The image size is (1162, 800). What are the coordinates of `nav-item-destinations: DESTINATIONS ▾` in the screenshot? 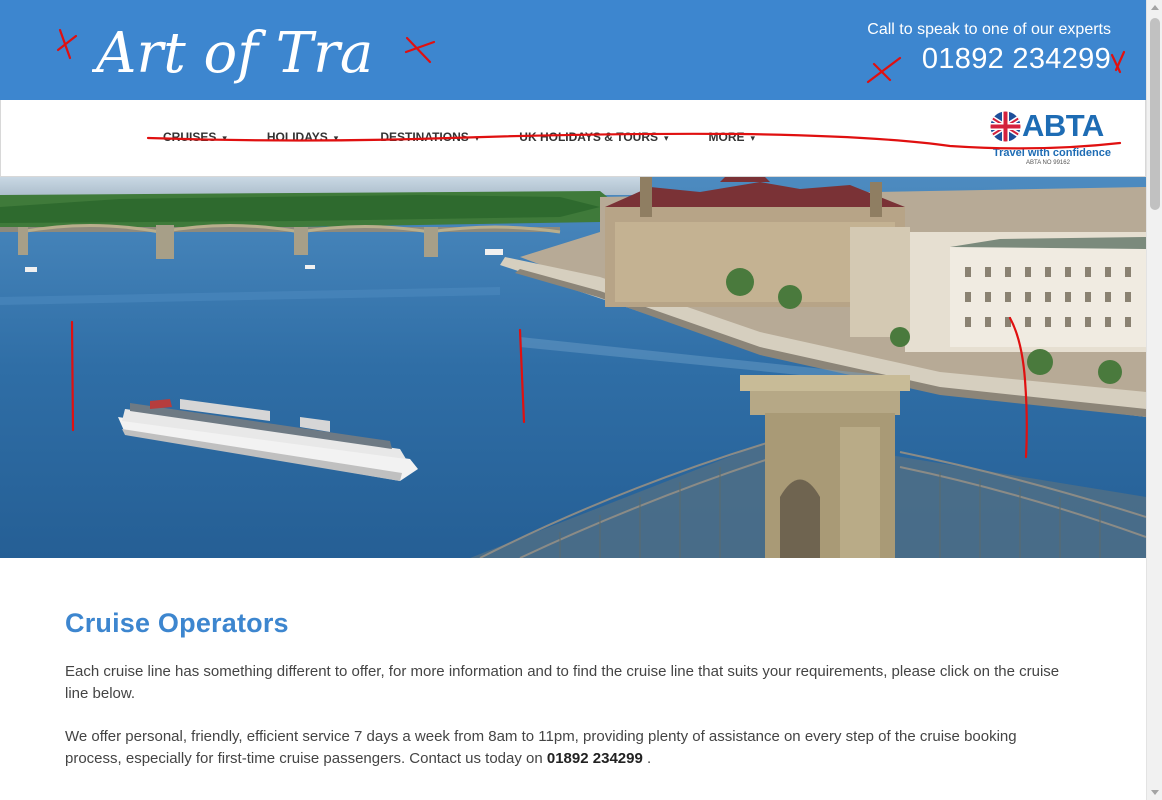 It's located at (429, 137).